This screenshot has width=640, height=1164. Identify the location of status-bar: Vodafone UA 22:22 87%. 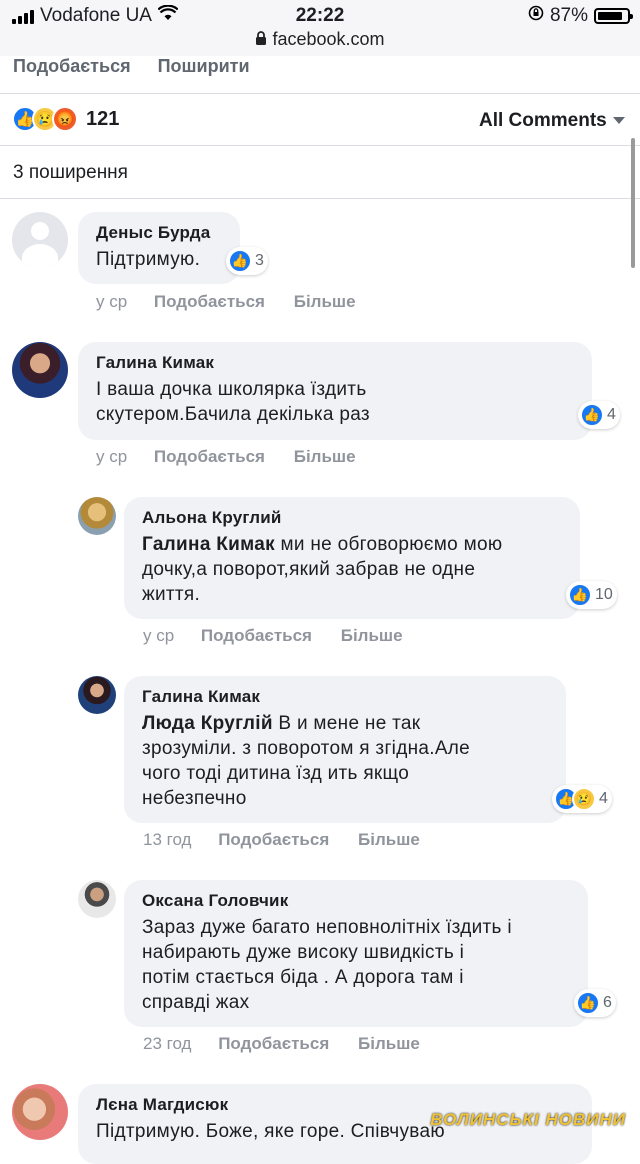
(320, 15).